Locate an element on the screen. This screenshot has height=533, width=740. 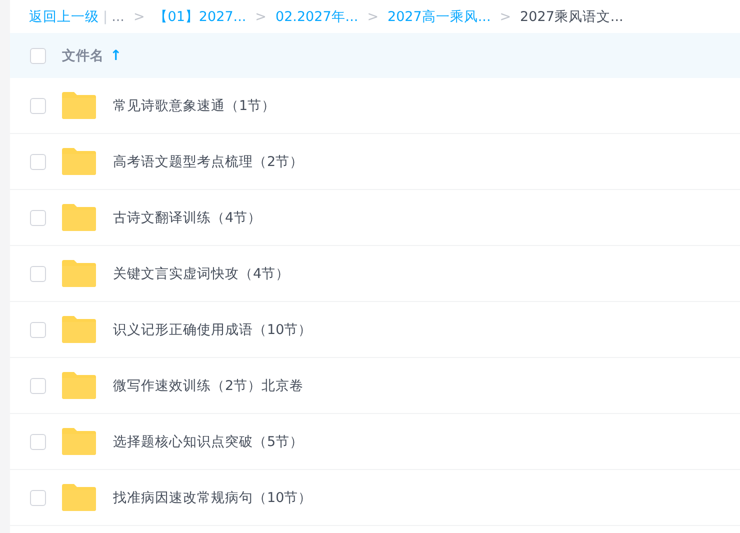
folder-name: 古诗文翻译训练（4节） is located at coordinates (187, 217).